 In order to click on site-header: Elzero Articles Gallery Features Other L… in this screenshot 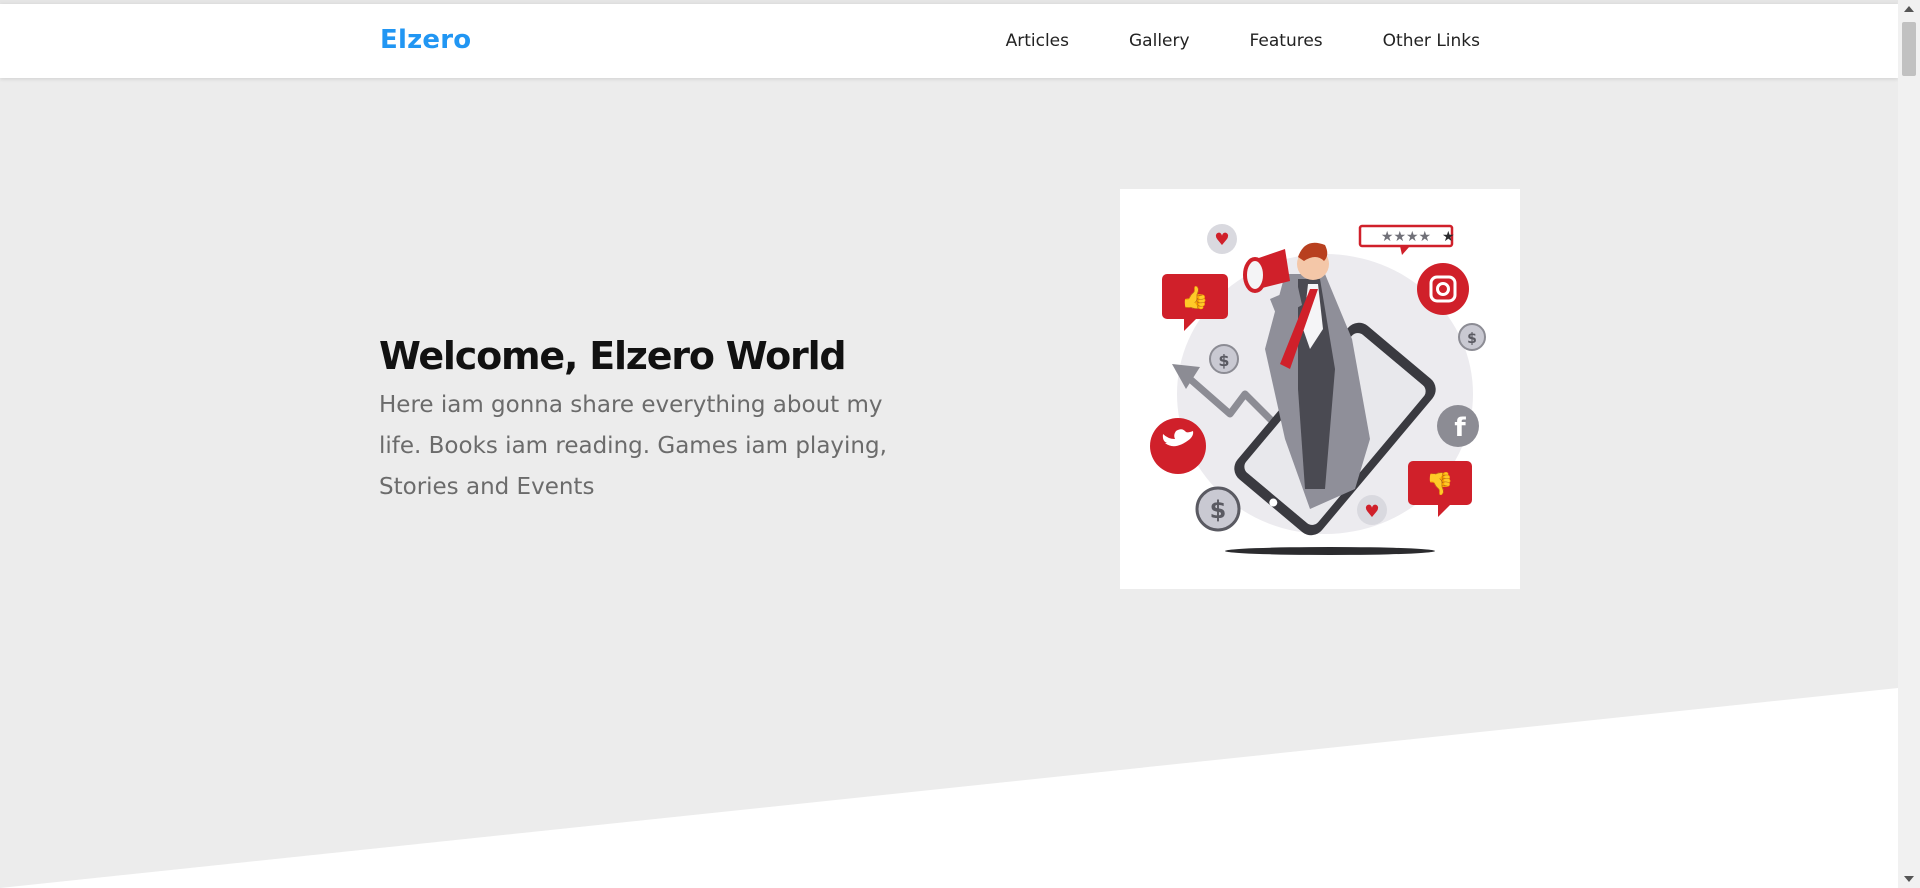, I will do `click(949, 41)`.